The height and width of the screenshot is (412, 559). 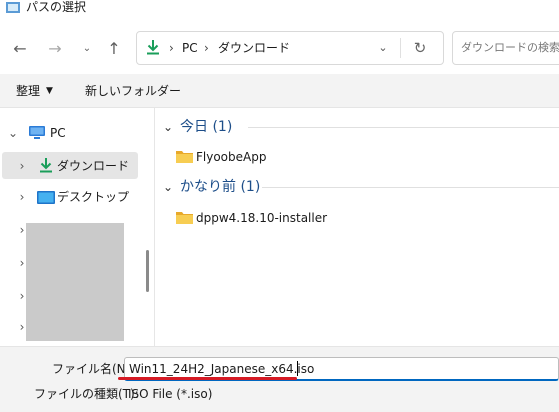 I want to click on annotation-underline, so click(x=207, y=378).